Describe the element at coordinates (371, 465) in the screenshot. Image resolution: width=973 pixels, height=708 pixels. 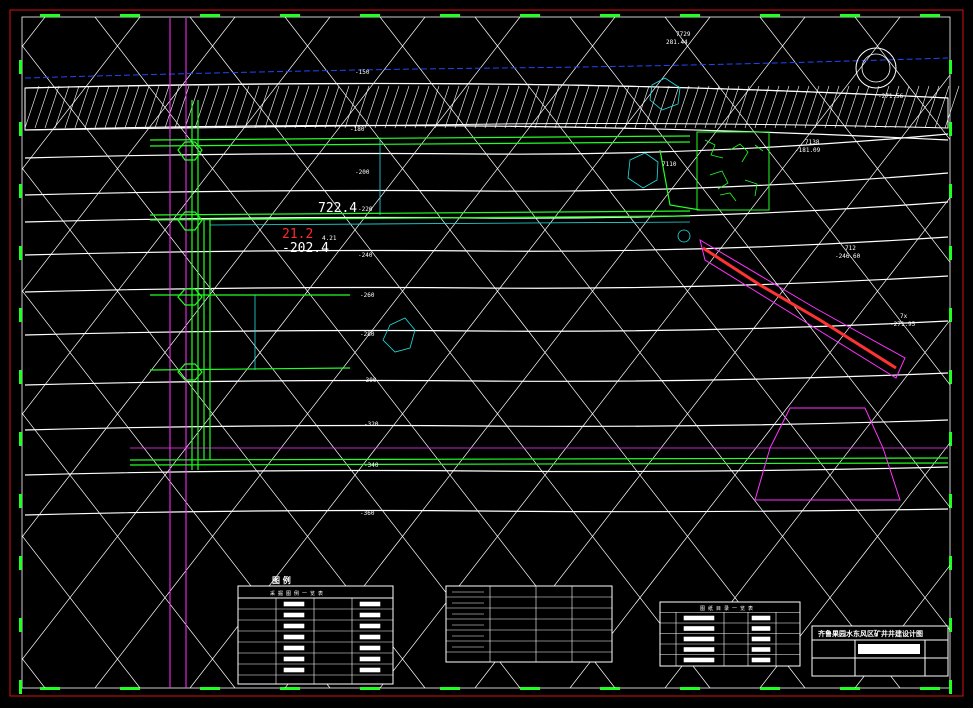
I see `elevation-label: -340` at that location.